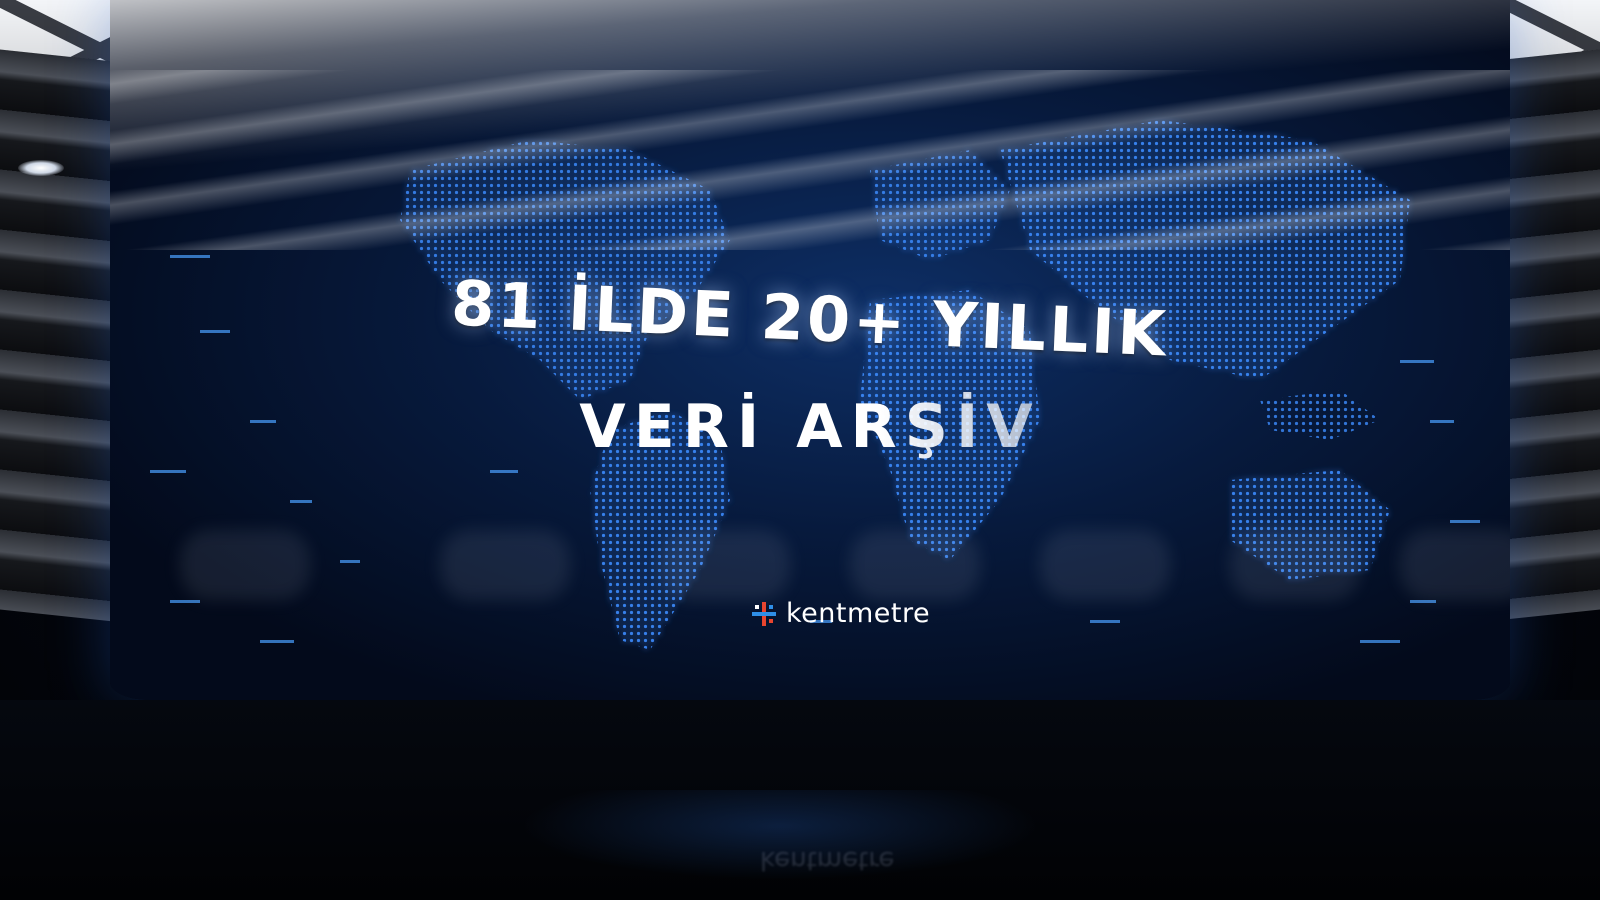 This screenshot has height=900, width=1600. I want to click on brand-logo: kentmetre, so click(840, 613).